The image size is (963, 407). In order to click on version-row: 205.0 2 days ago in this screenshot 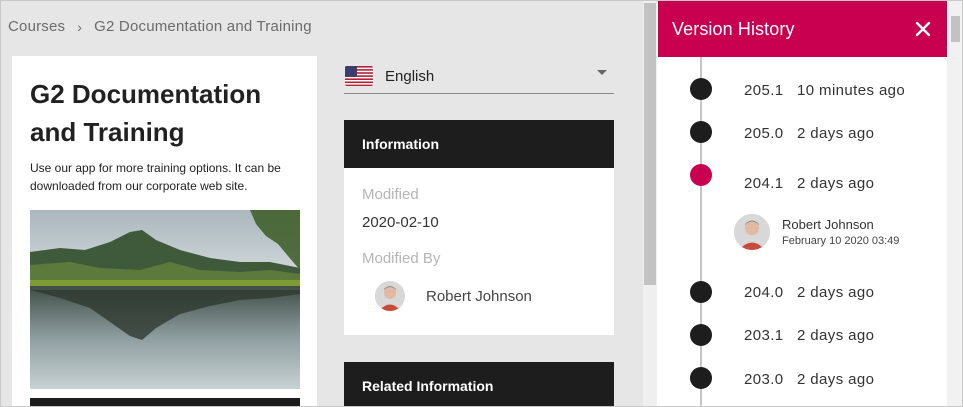, I will do `click(809, 133)`.